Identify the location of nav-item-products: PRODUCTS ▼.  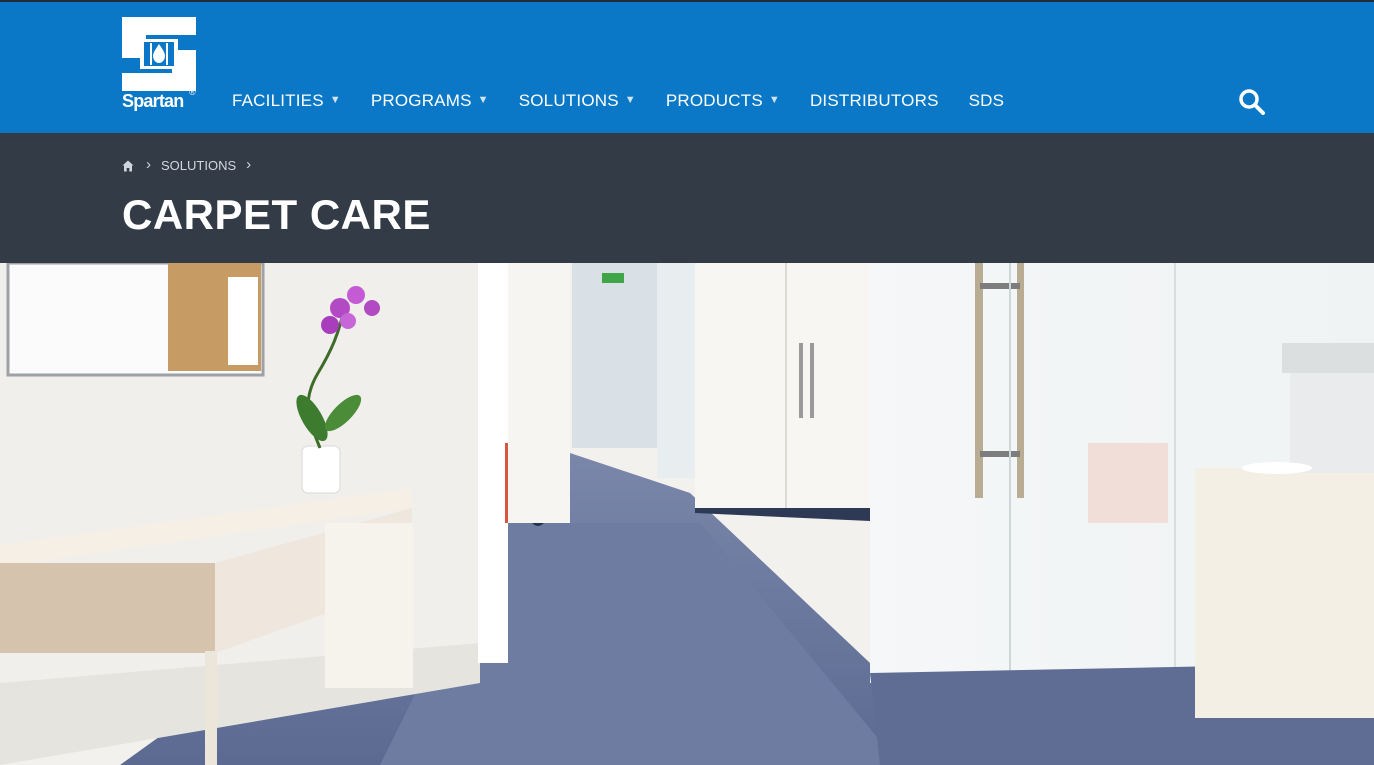
(723, 101).